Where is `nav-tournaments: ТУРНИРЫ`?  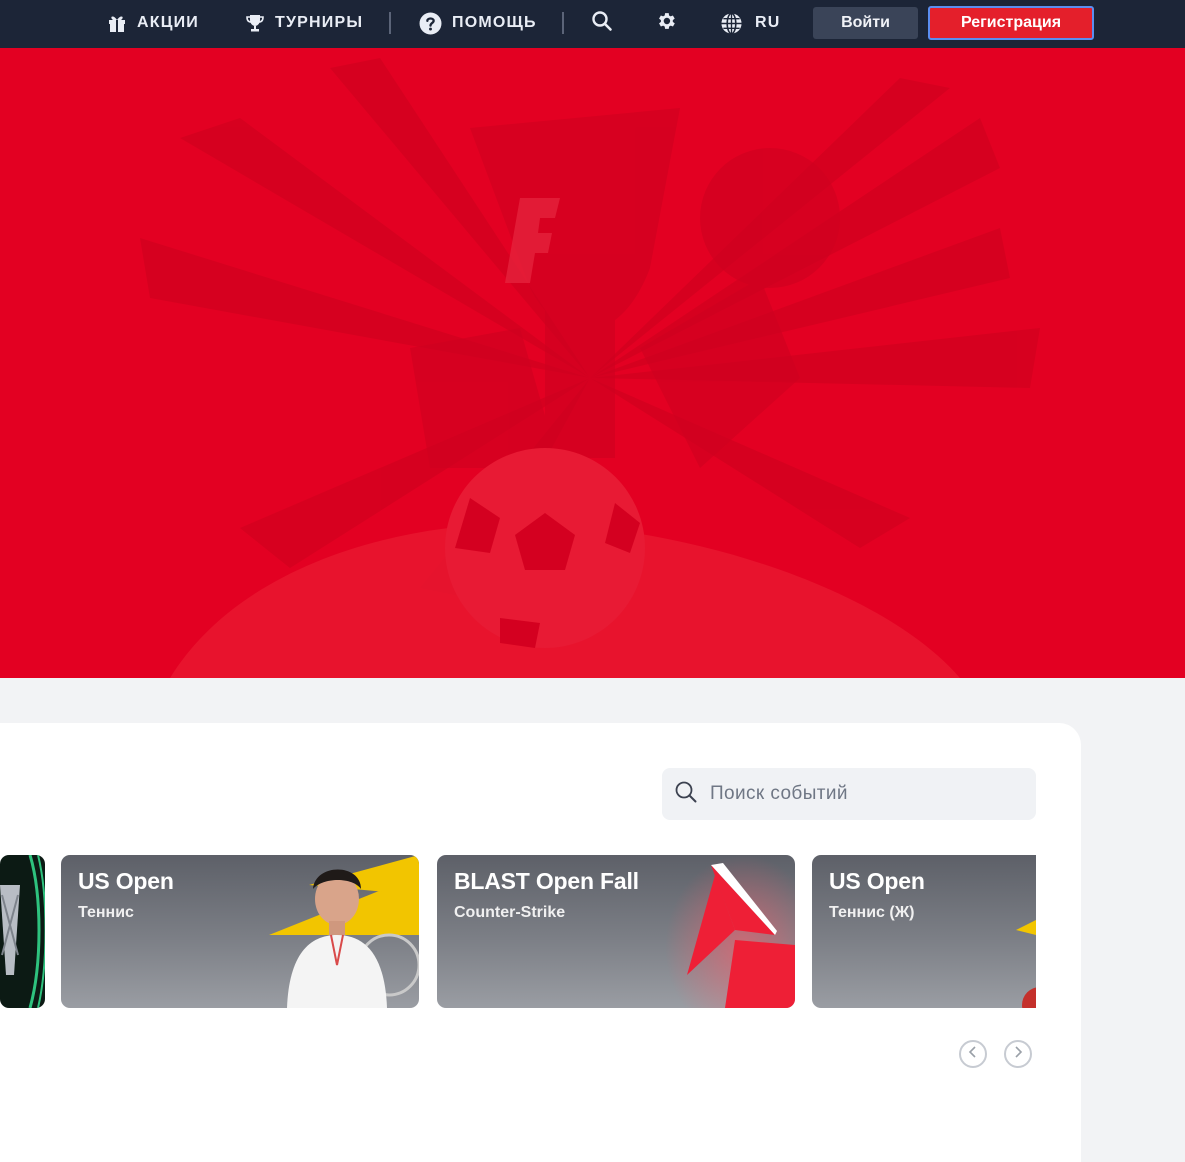
nav-tournaments: ТУРНИРЫ is located at coordinates (304, 23).